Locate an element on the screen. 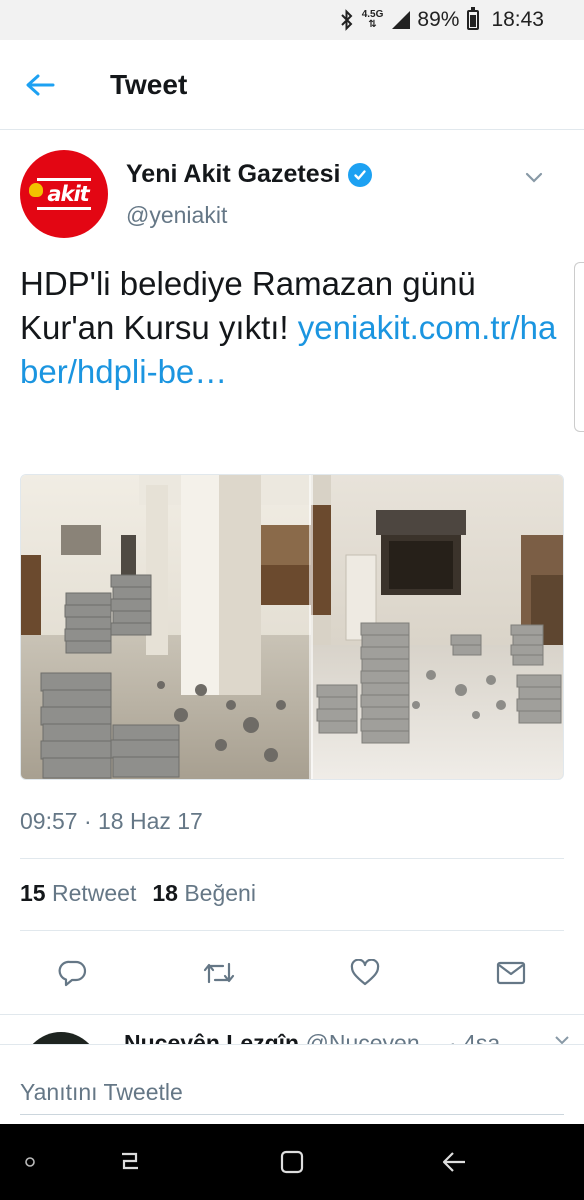 The image size is (584, 1200). network-arrows-icon: ⇅ is located at coordinates (372, 24).